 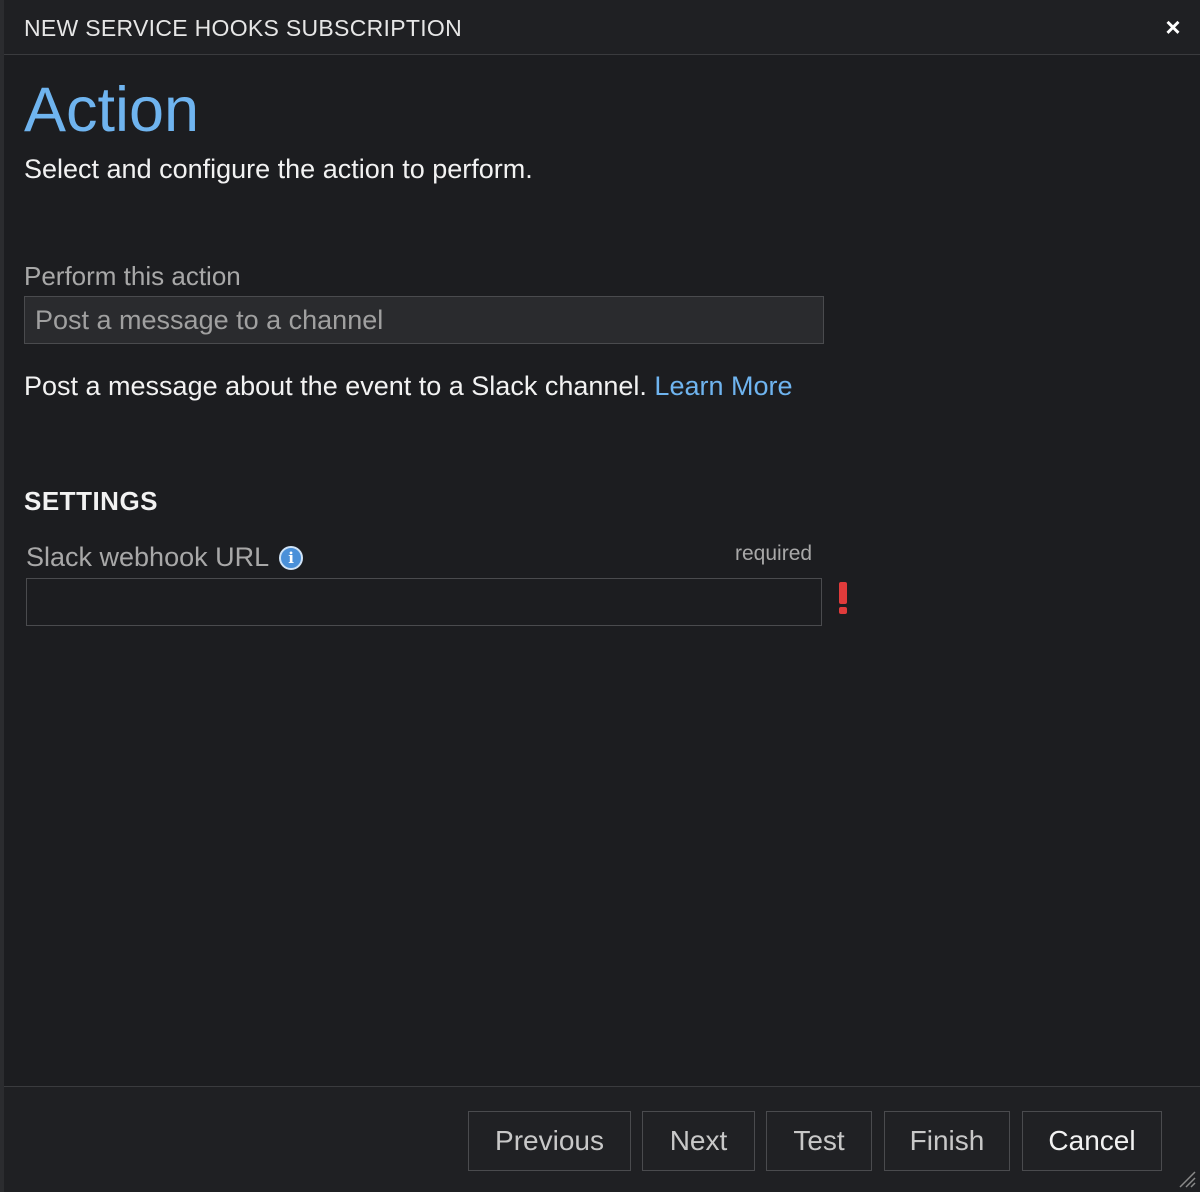 I want to click on required-indicator: required, so click(x=774, y=553).